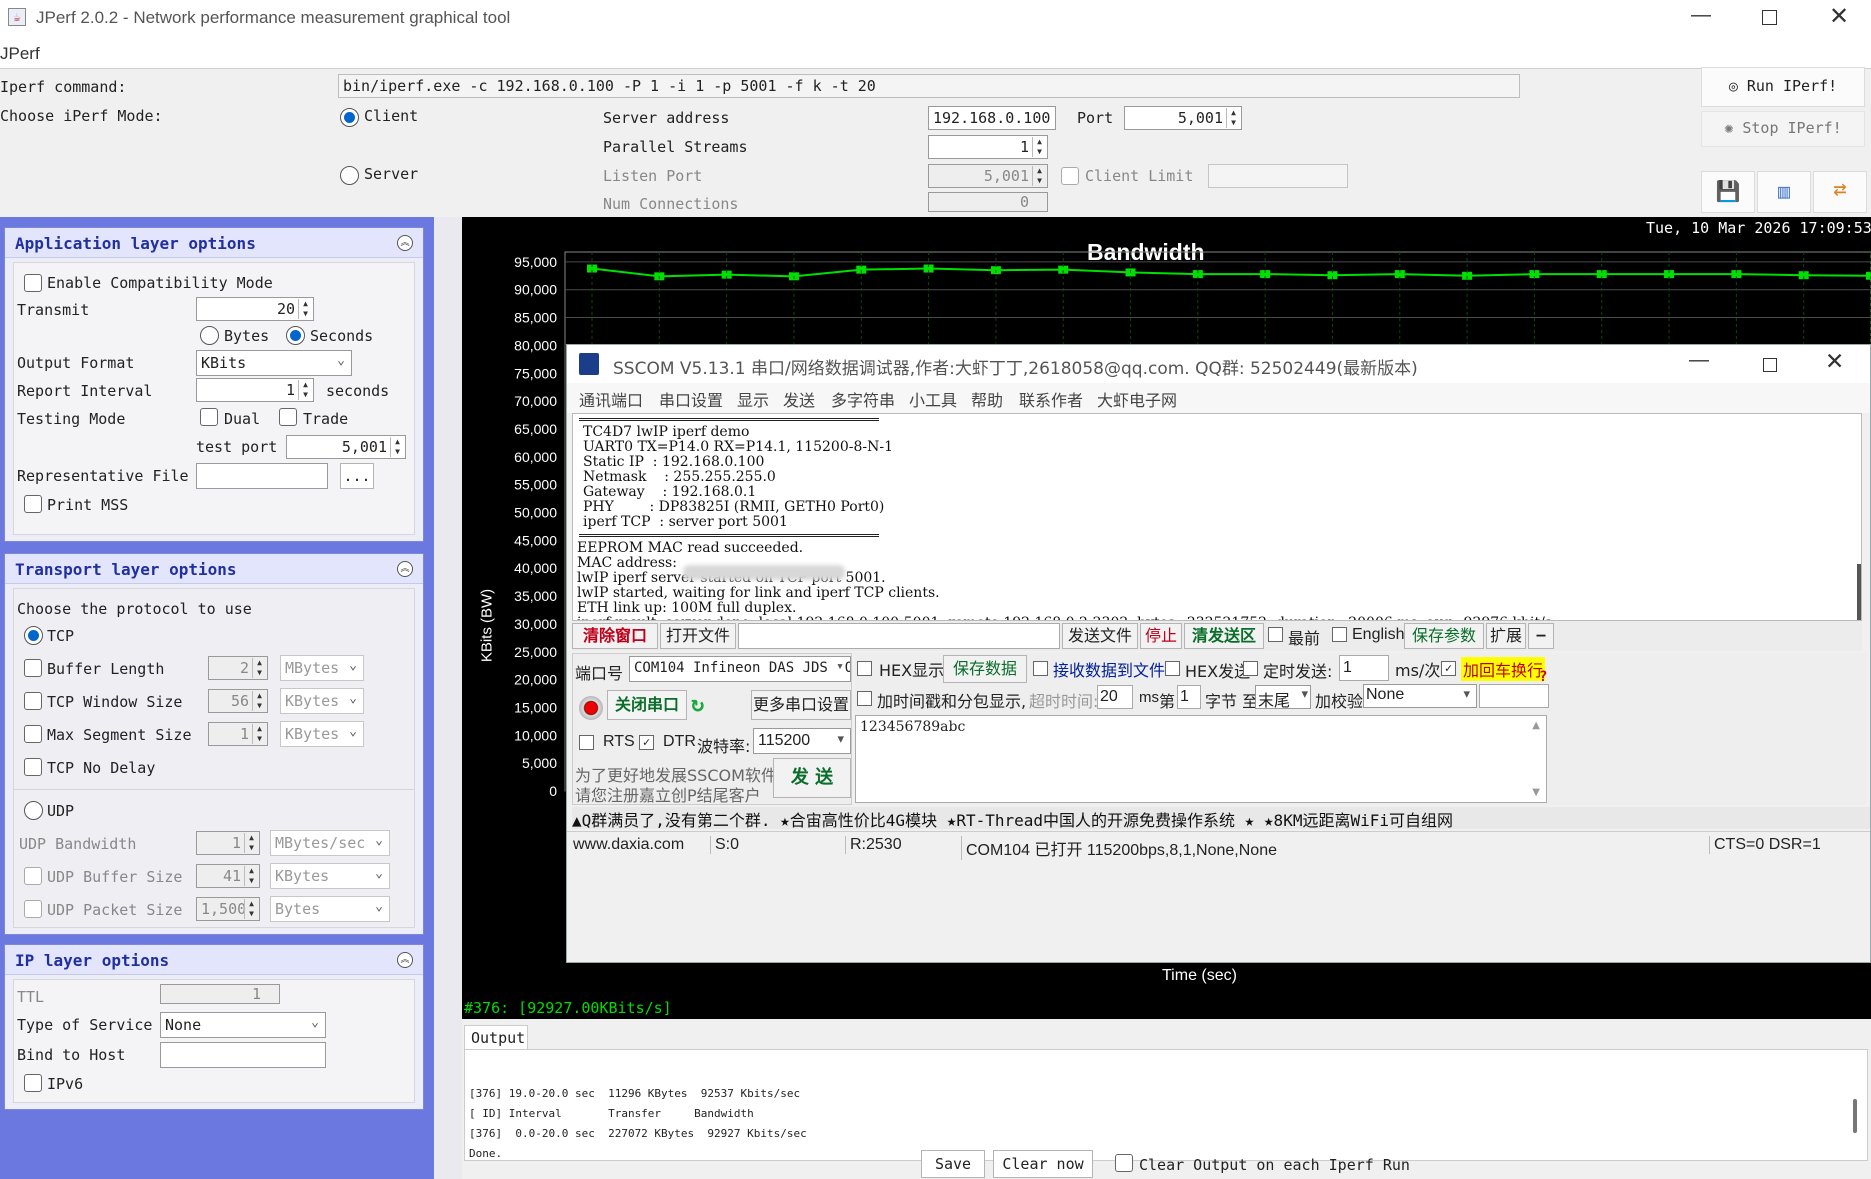 The image size is (1871, 1179). Describe the element at coordinates (33, 283) in the screenshot. I see `compat-checkbox` at that location.